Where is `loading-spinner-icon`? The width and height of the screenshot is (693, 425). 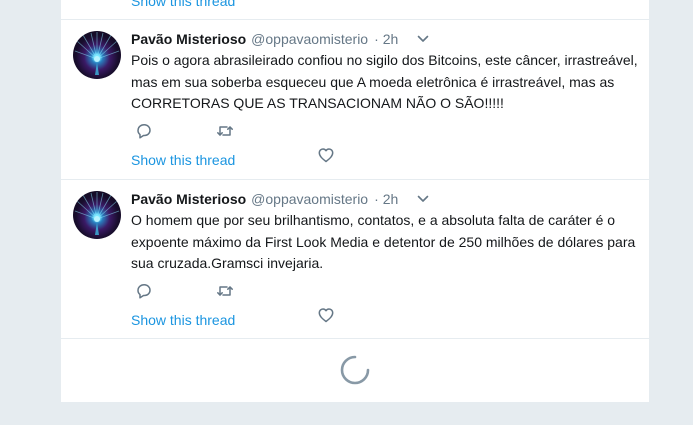
loading-spinner-icon is located at coordinates (355, 370).